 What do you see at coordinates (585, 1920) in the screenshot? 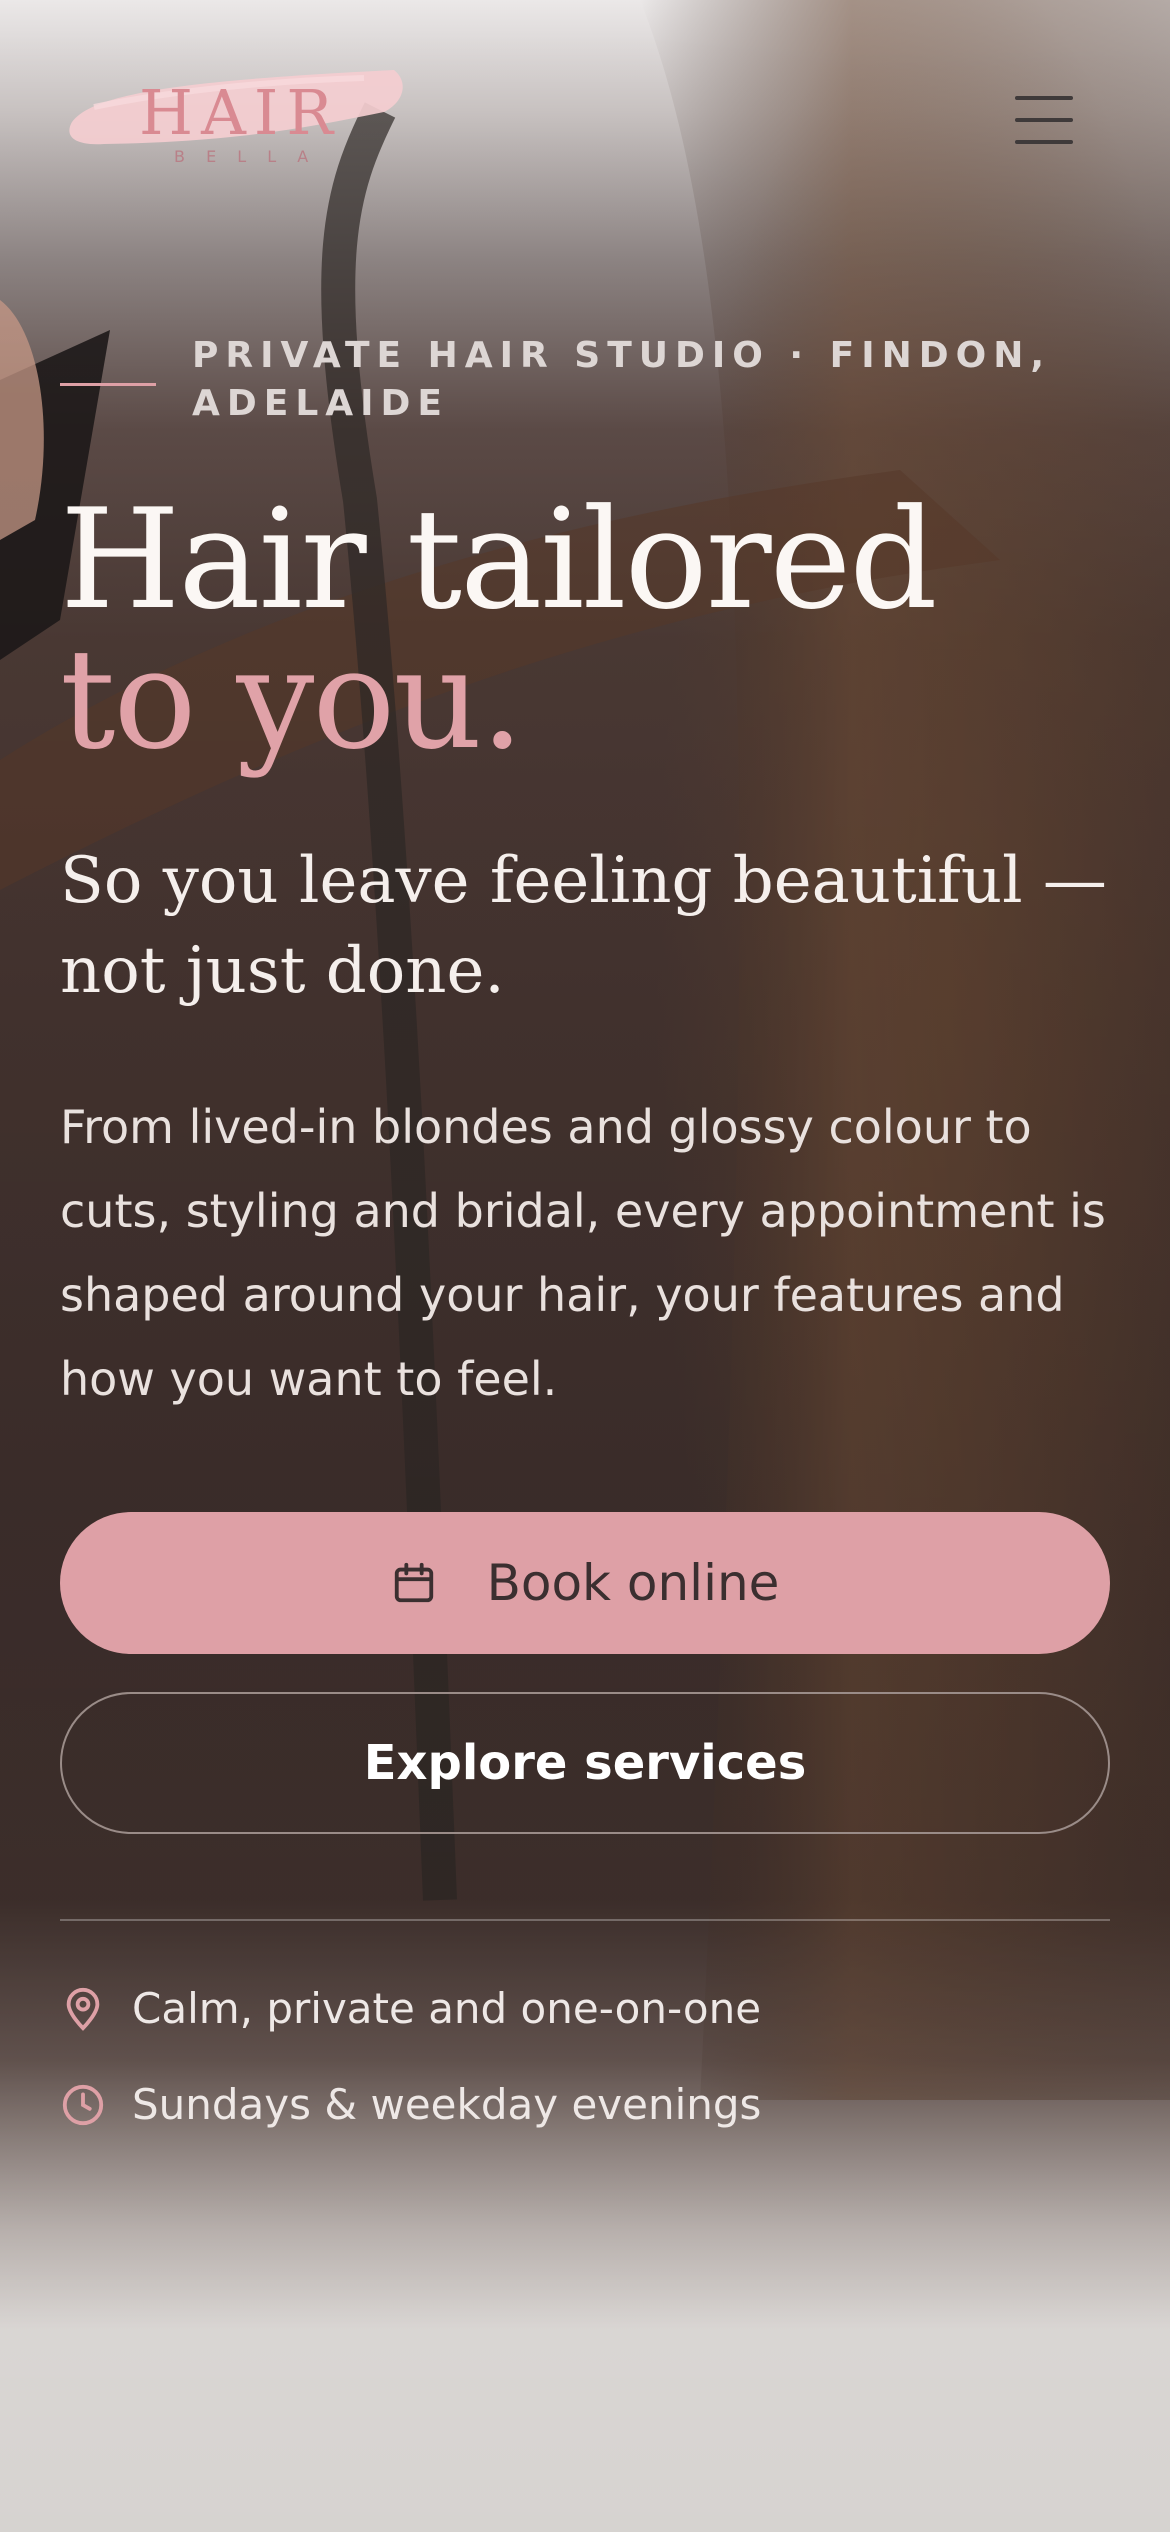
I see `divider` at bounding box center [585, 1920].